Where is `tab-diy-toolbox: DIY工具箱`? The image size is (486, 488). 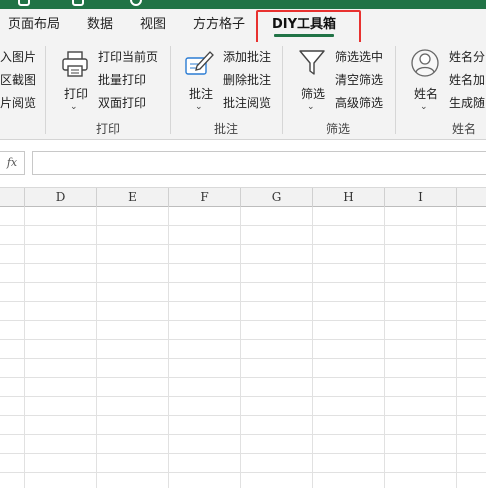 tab-diy-toolbox: DIY工具箱 is located at coordinates (304, 25).